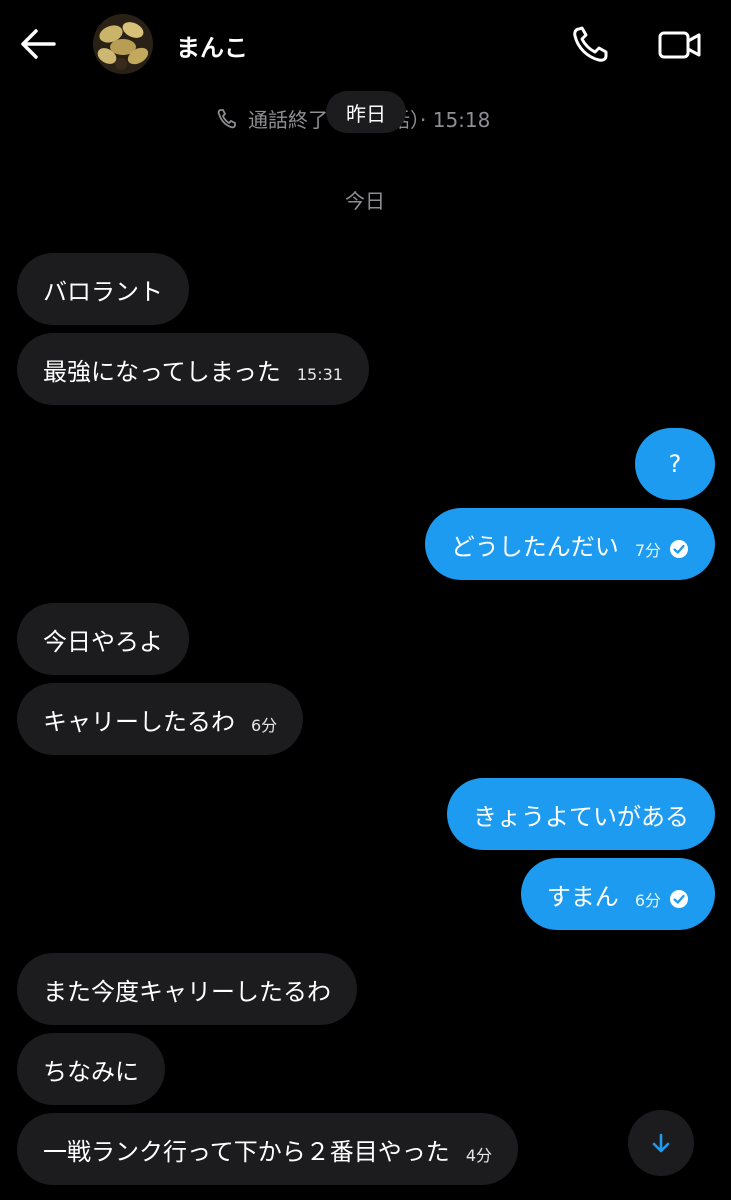  Describe the element at coordinates (187, 991) in the screenshot. I see `message-text: また今度キャリーしたるわ` at that location.